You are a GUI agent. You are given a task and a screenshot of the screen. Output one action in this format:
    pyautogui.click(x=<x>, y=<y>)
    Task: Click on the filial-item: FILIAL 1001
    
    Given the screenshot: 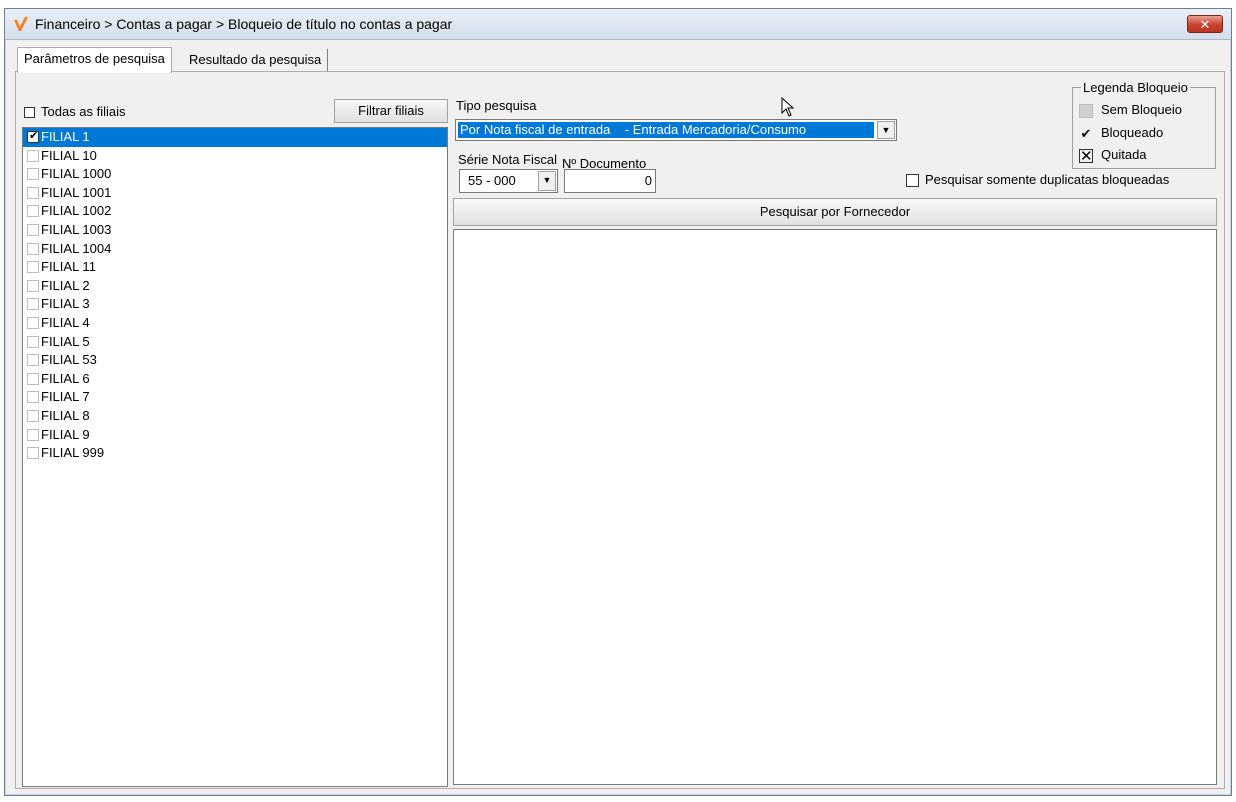 What is the action you would take?
    pyautogui.click(x=235, y=193)
    